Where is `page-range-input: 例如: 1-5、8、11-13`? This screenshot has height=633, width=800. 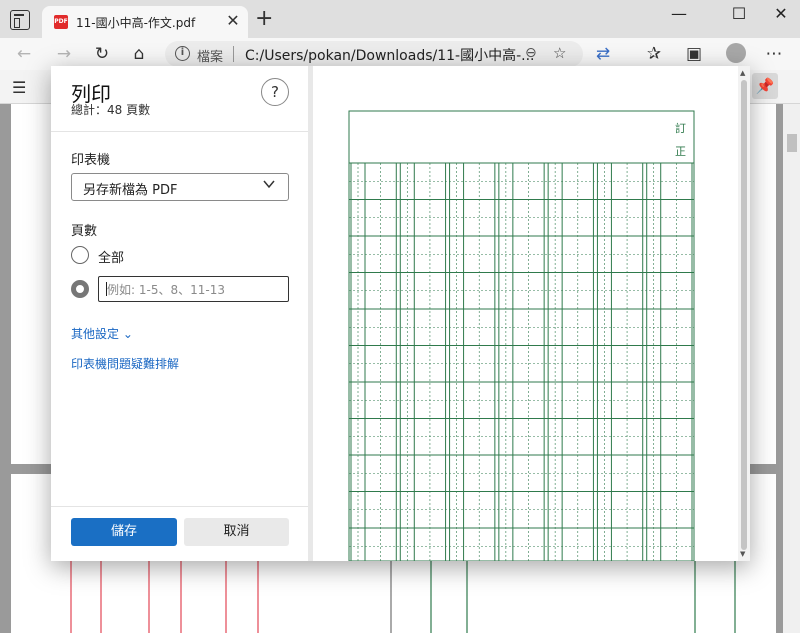
page-range-input: 例如: 1-5、8、11-13 is located at coordinates (193, 289).